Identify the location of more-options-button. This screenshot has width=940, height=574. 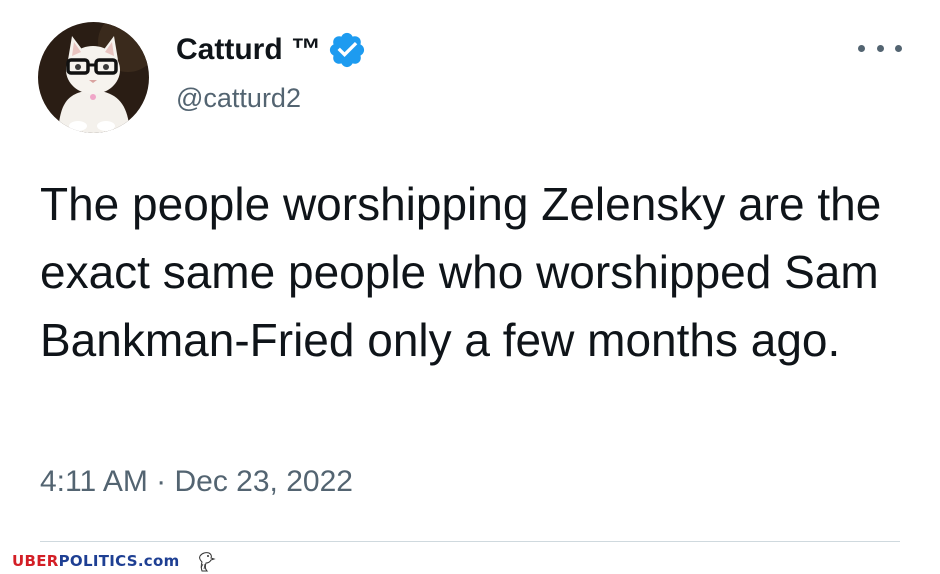
(880, 48).